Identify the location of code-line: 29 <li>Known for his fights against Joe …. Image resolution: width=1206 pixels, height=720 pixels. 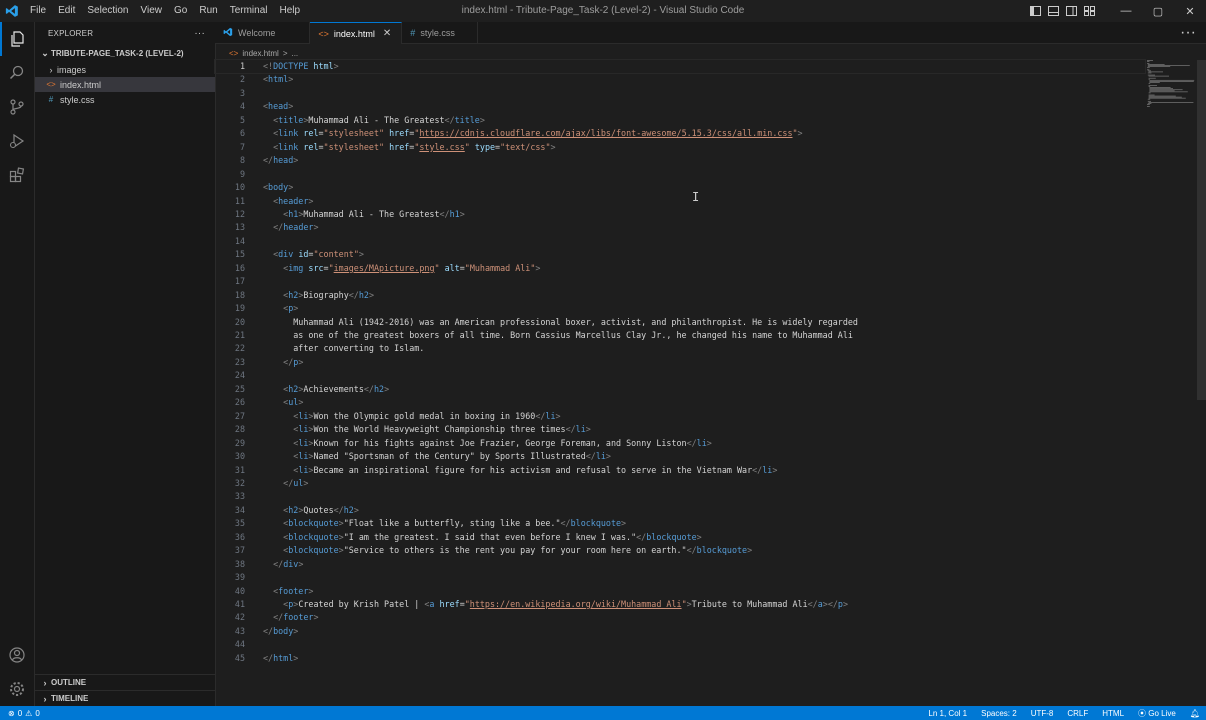
(680, 443).